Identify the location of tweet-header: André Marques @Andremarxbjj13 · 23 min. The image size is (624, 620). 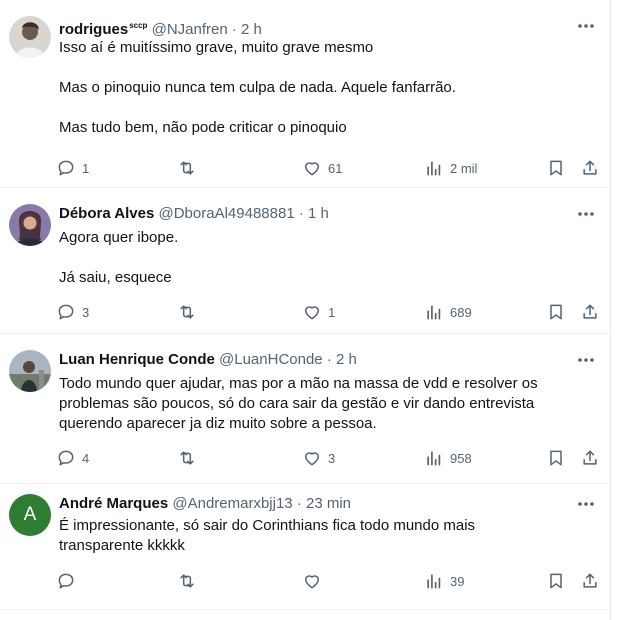
(205, 504).